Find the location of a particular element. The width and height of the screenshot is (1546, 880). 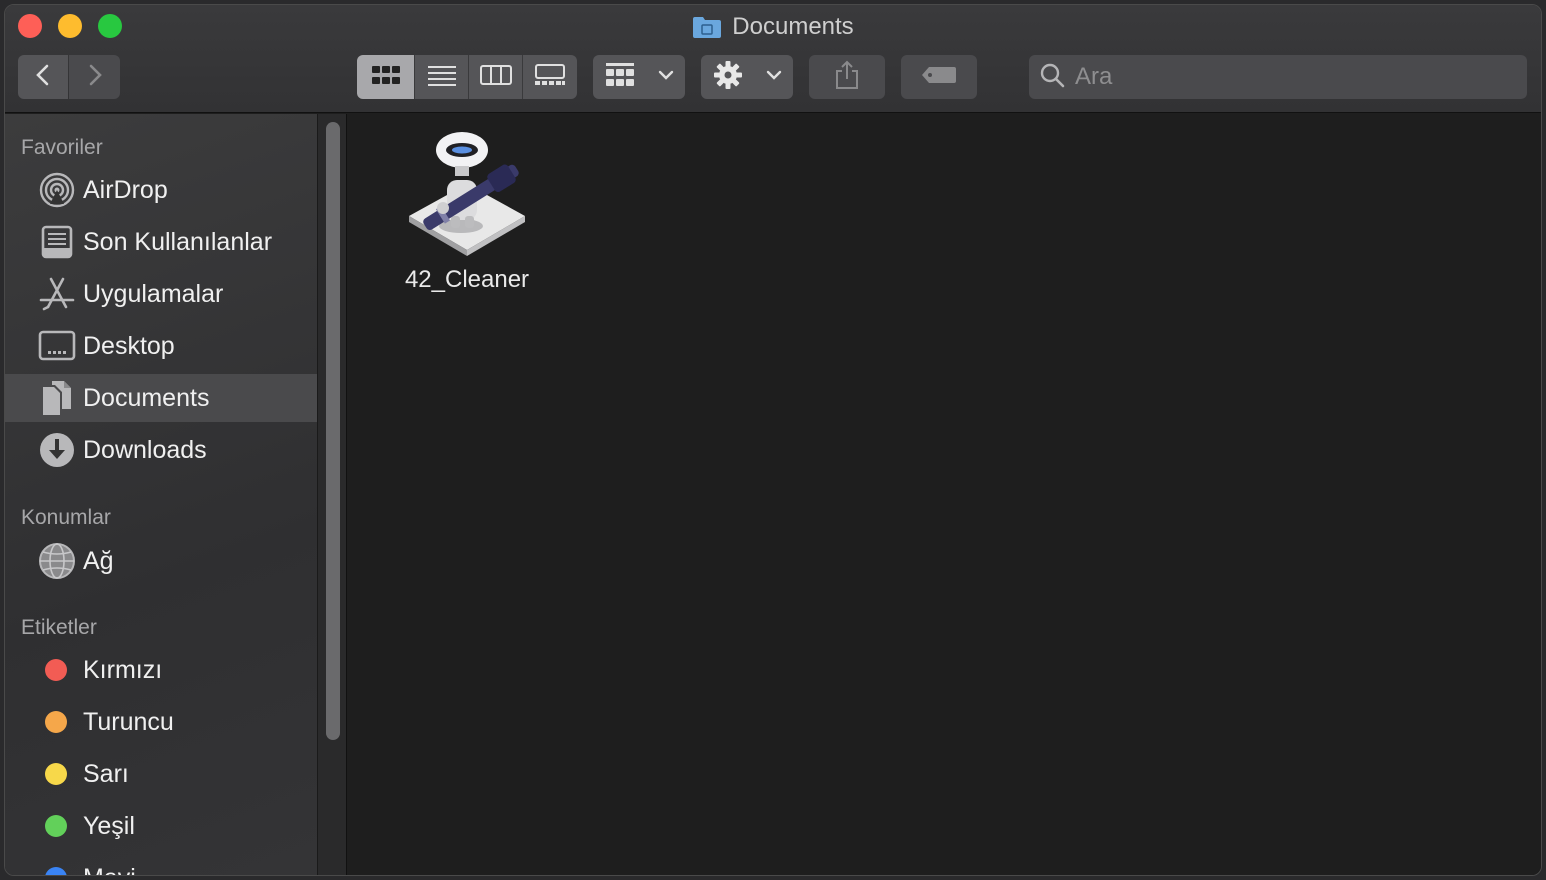

view-mode-segmented-control is located at coordinates (467, 77).